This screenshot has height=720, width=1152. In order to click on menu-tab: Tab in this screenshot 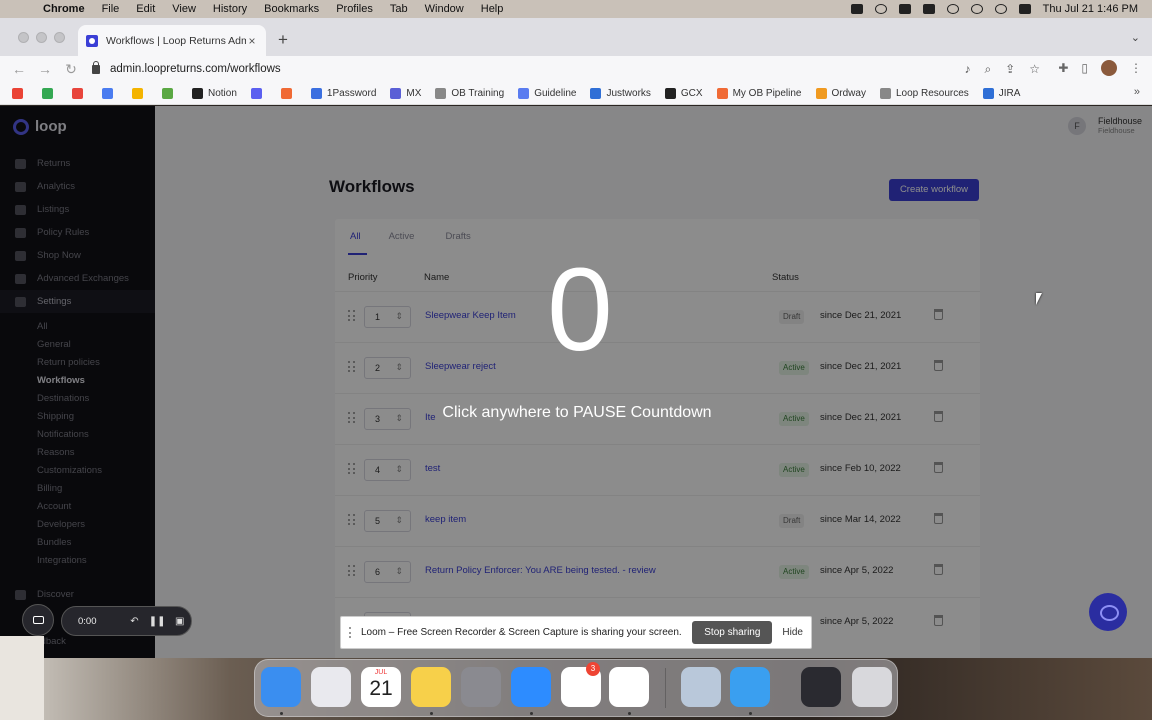, I will do `click(399, 9)`.